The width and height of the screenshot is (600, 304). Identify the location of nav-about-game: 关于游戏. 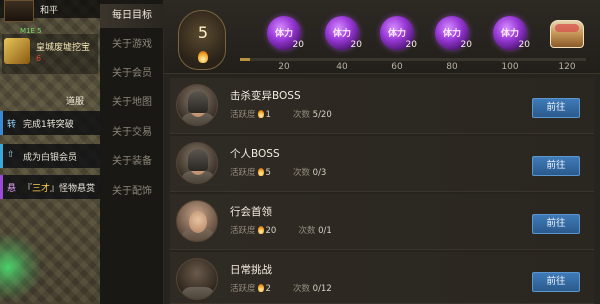
(132, 45).